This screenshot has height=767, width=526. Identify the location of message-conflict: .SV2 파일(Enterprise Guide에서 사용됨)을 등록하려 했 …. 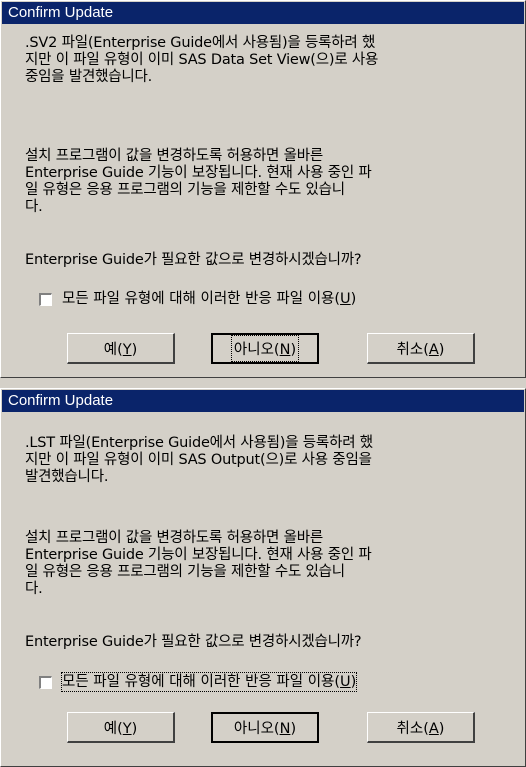
(202, 60).